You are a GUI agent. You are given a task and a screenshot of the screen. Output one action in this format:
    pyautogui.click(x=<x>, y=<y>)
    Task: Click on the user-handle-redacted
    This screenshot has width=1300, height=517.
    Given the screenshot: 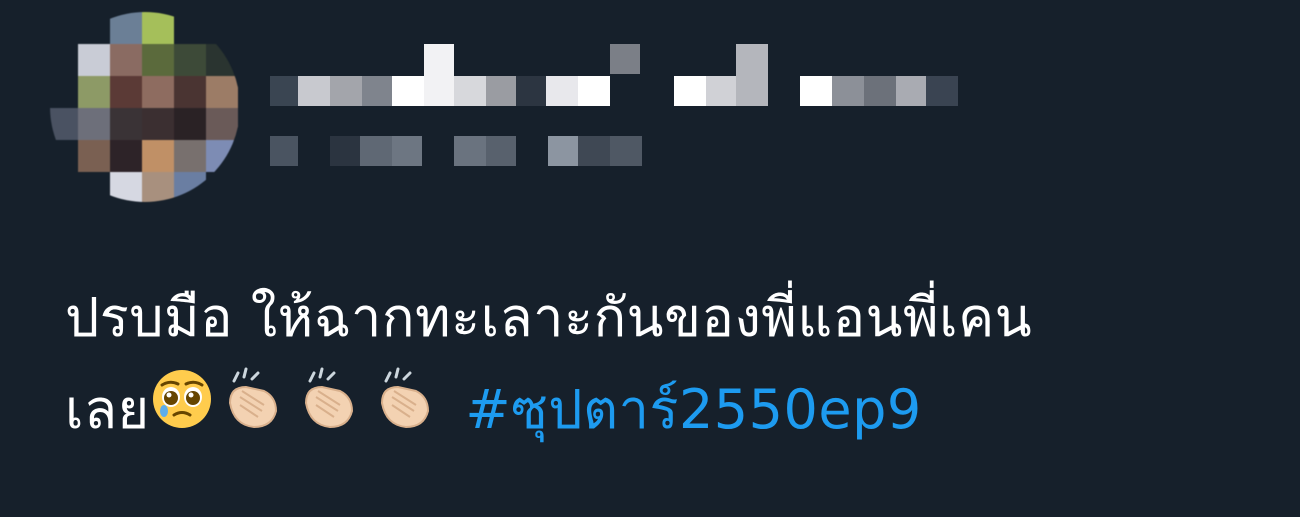 What is the action you would take?
    pyautogui.click(x=460, y=153)
    